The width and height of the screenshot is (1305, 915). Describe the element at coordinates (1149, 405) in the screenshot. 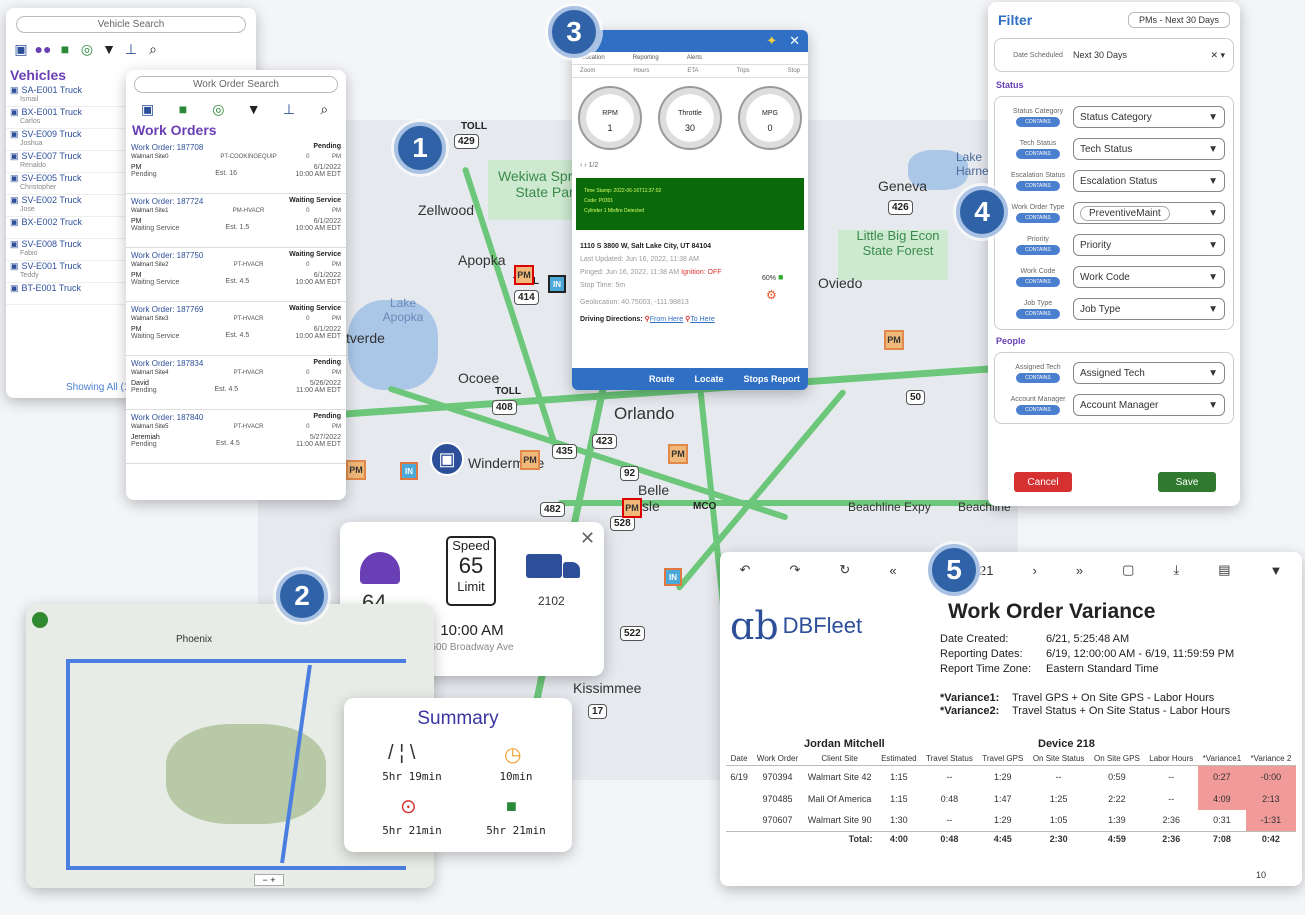

I see `filter-select: Account Manager ▼` at that location.